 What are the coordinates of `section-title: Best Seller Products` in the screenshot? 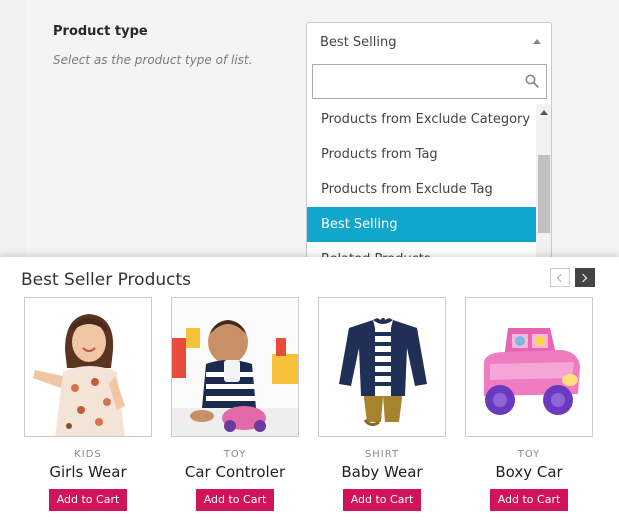 It's located at (106, 280).